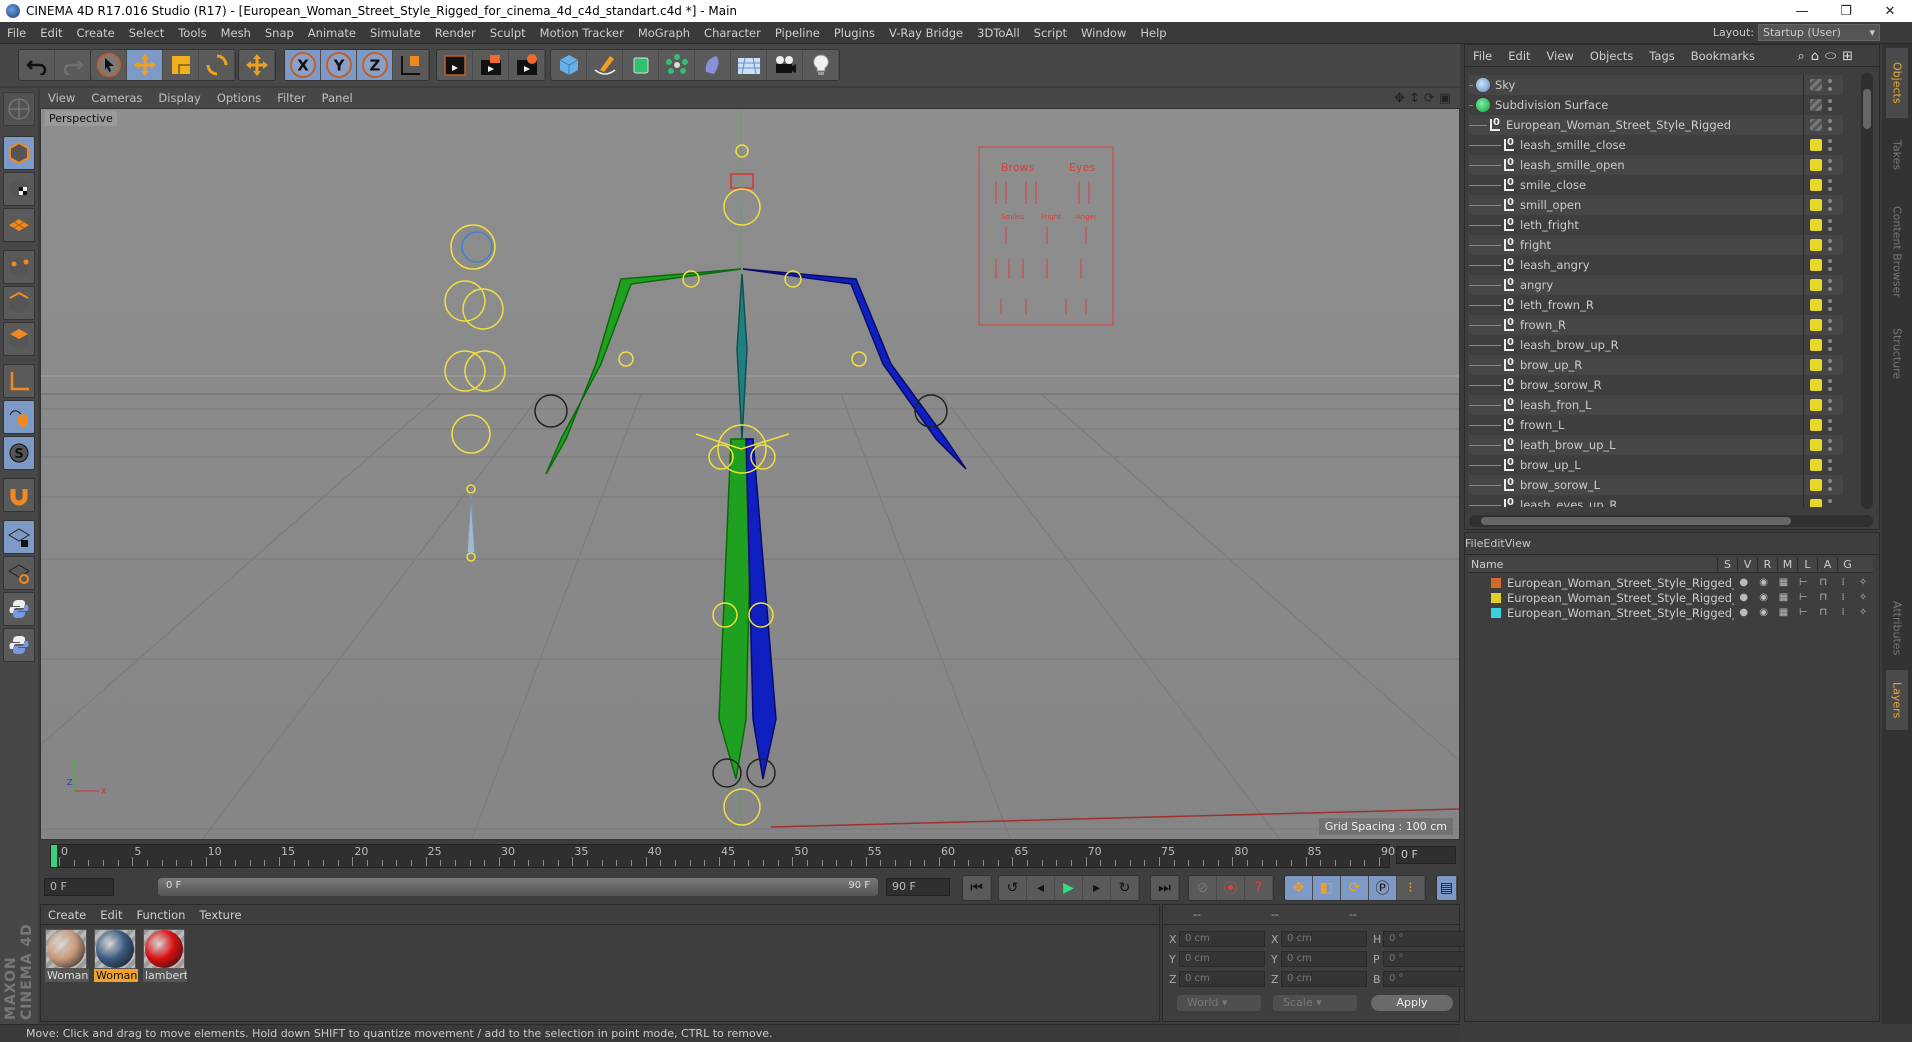 The width and height of the screenshot is (1912, 1042). I want to click on light-icon, so click(821, 65).